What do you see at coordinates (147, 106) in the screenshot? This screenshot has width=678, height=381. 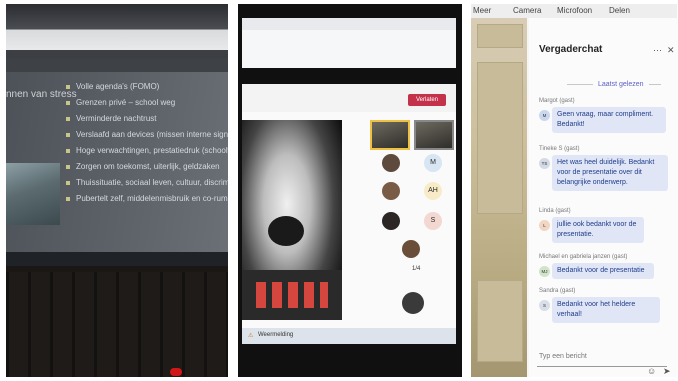 I see `bullet-item: Grenzen privé – school weg` at bounding box center [147, 106].